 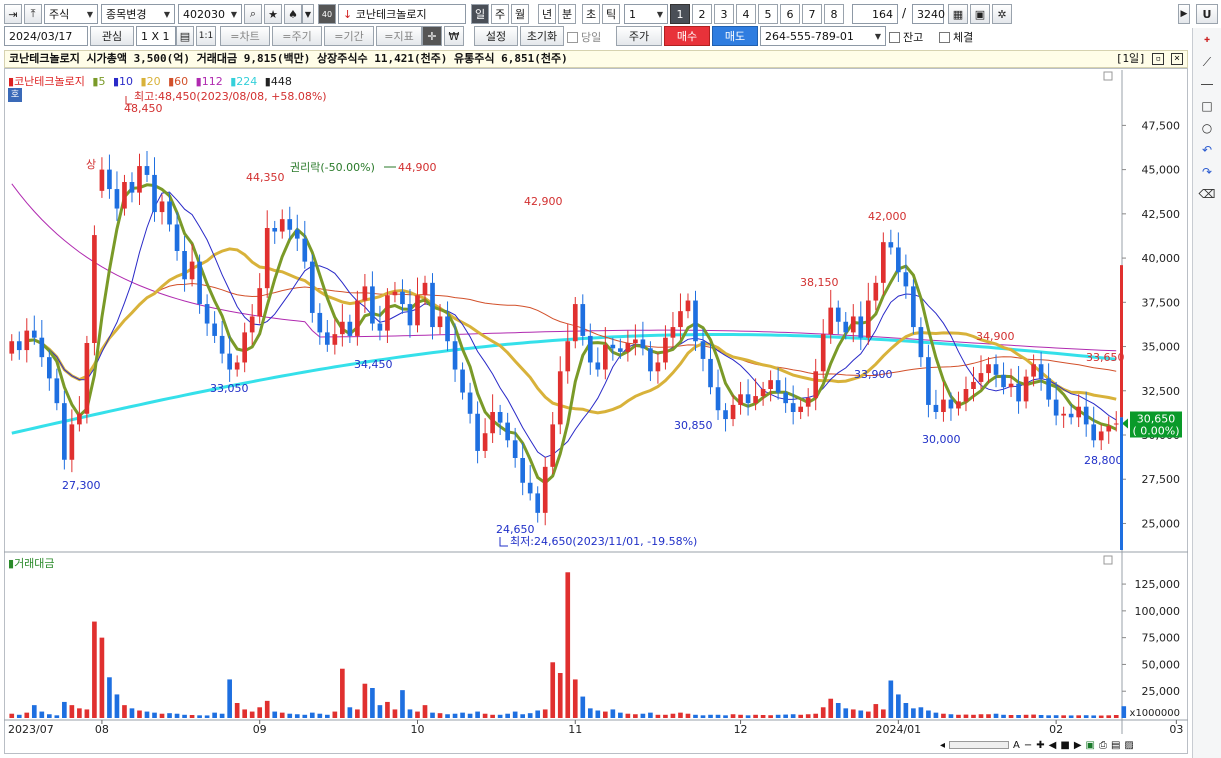 What do you see at coordinates (1207, 14) in the screenshot?
I see `u-button: U` at bounding box center [1207, 14].